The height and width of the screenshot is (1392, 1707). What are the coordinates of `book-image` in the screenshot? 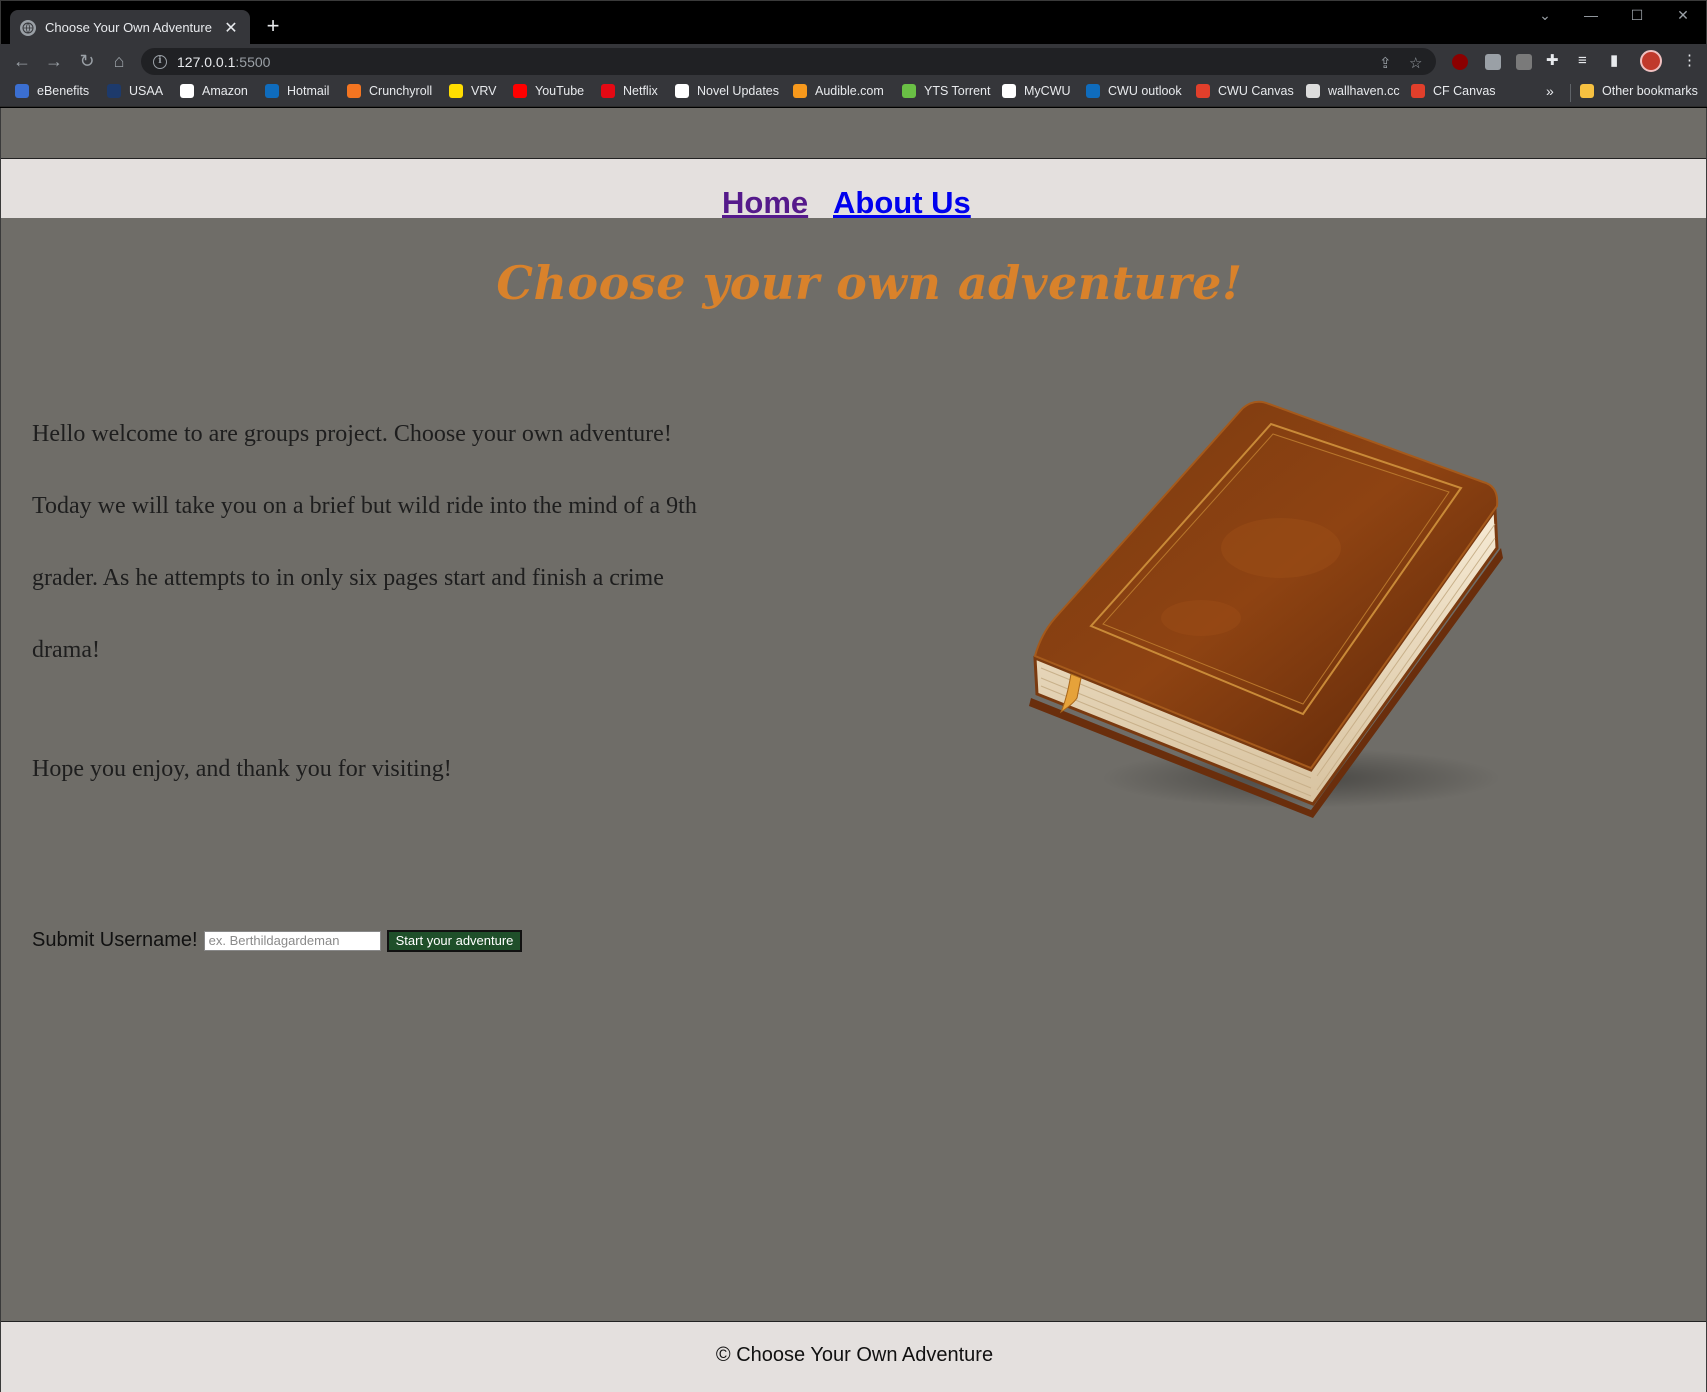 It's located at (1266, 609).